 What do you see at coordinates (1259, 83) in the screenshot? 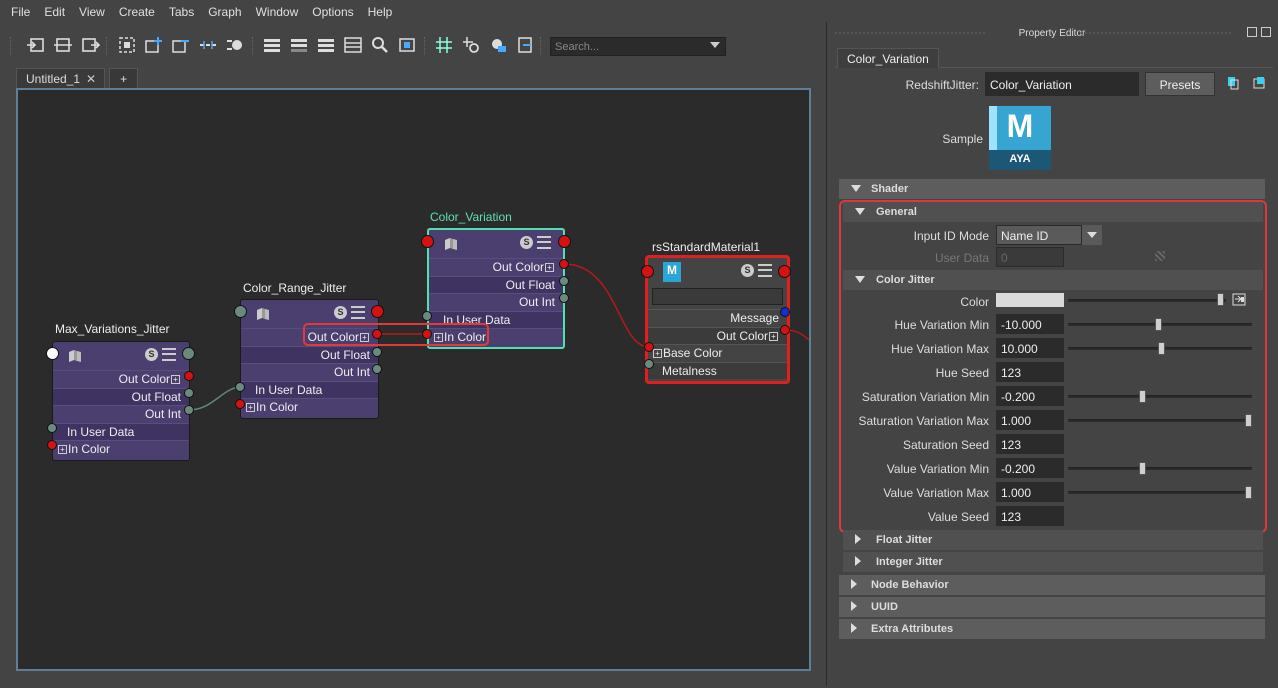
I see `focus-icon` at bounding box center [1259, 83].